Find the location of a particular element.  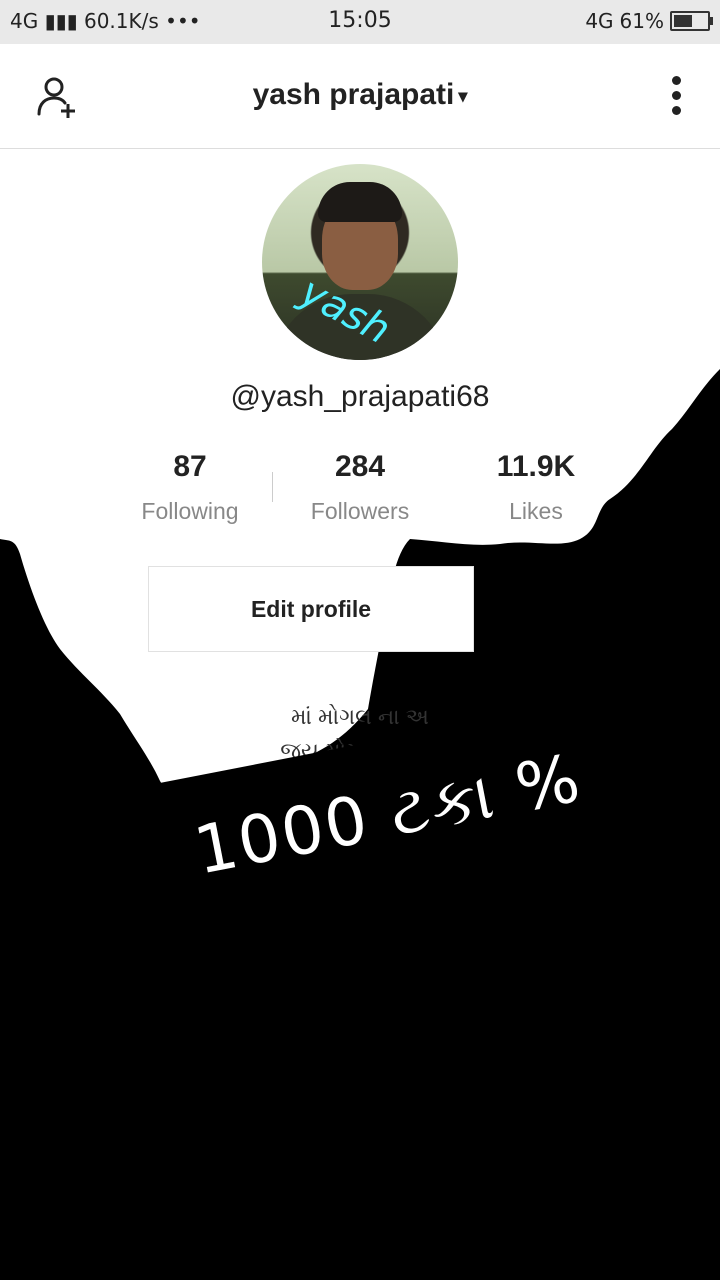

stat-followers: 284 Followers is located at coordinates (360, 487).